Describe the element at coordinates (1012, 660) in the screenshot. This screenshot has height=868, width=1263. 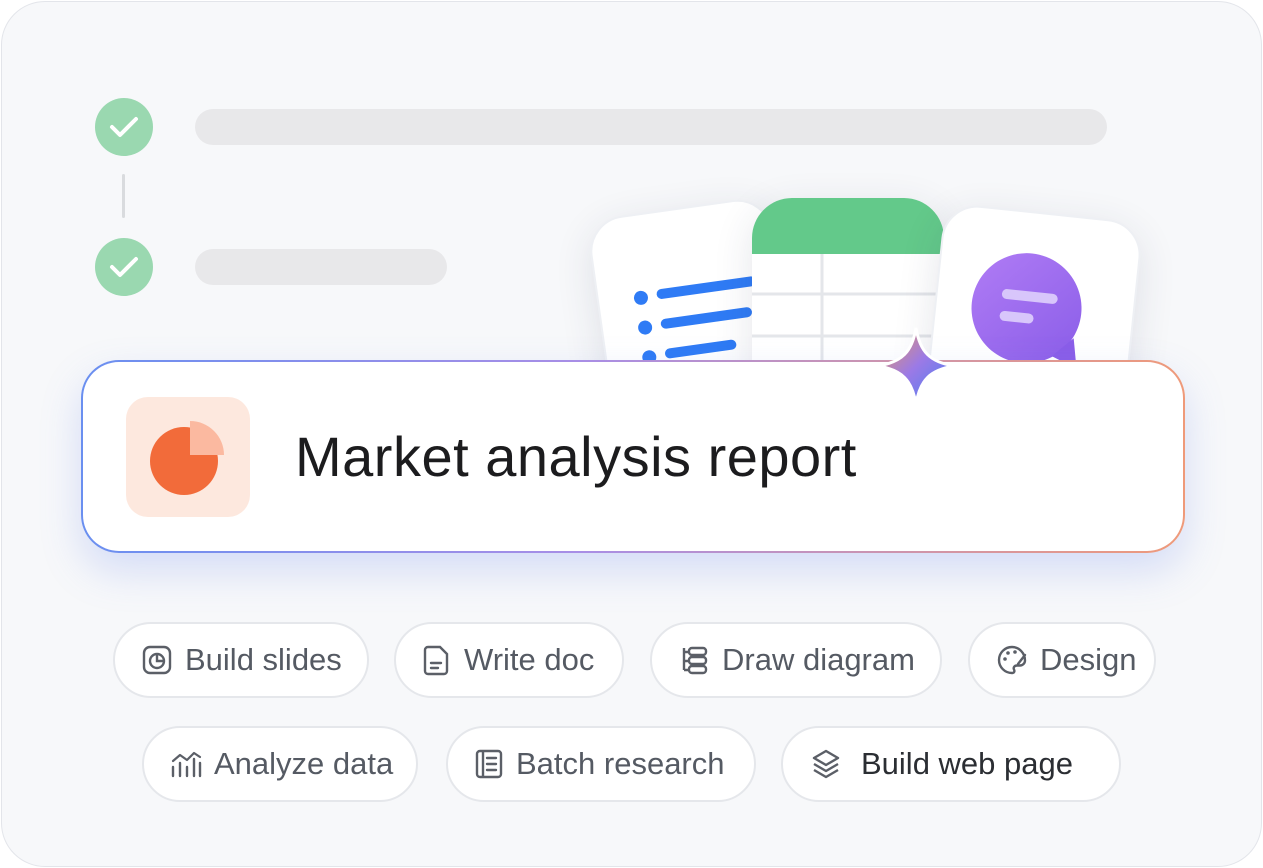
I see `palette-icon` at that location.